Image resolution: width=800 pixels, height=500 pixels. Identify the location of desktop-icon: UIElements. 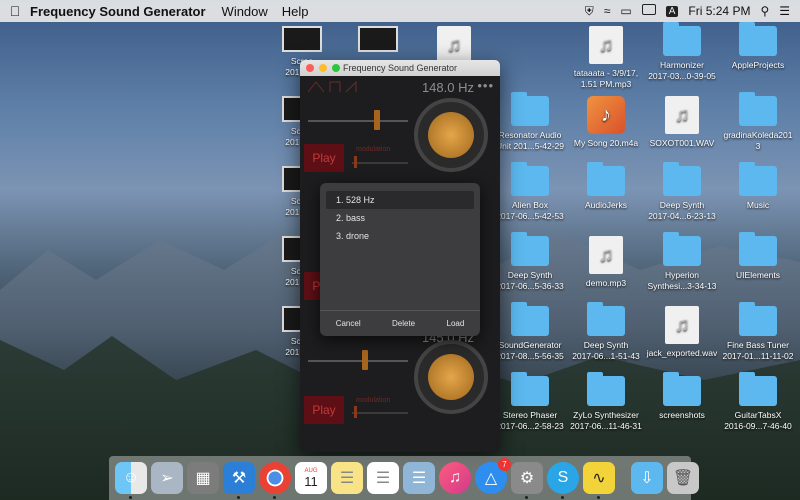
(758, 256).